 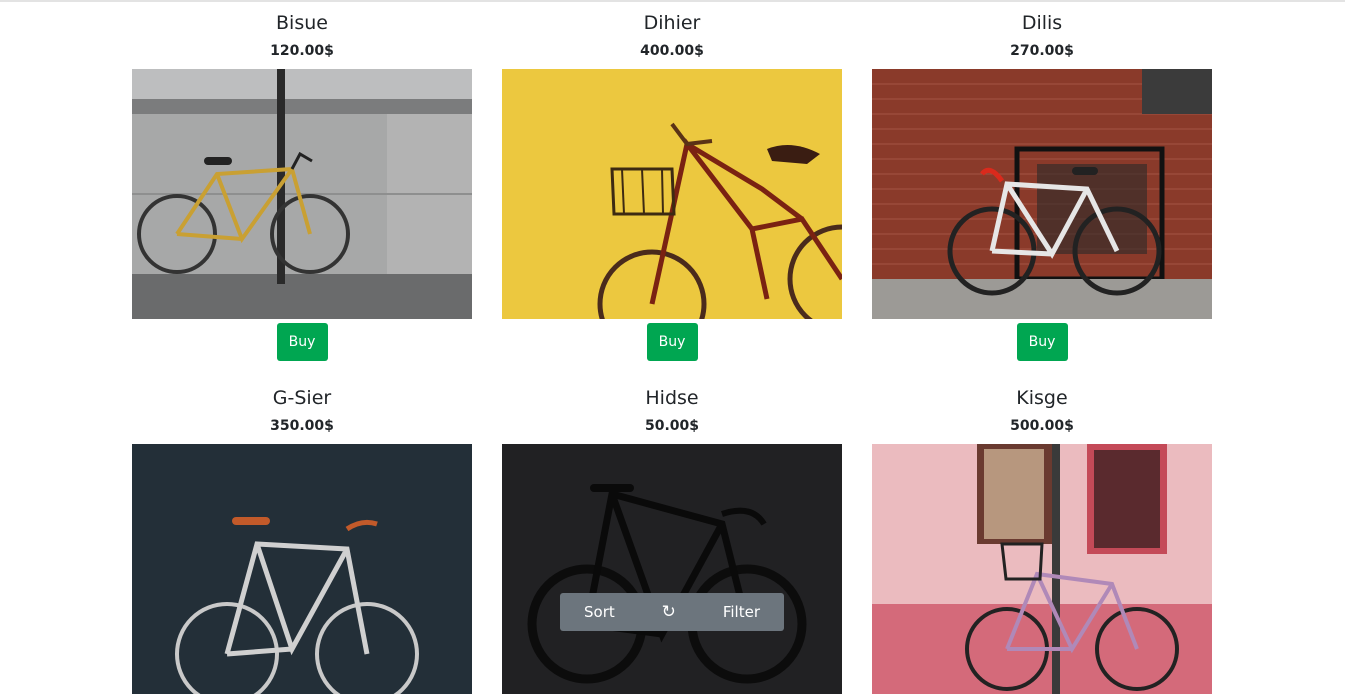 I want to click on product-name: Bisue, so click(x=302, y=23).